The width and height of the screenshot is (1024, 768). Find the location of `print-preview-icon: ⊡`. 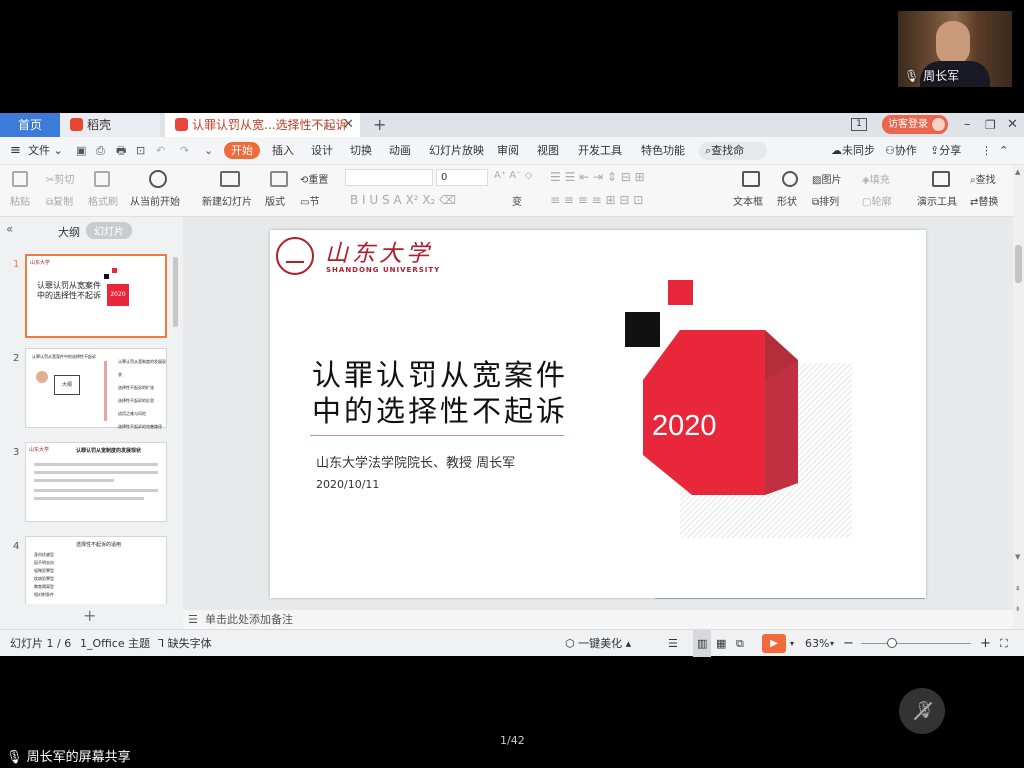

print-preview-icon: ⊡ is located at coordinates (140, 151).